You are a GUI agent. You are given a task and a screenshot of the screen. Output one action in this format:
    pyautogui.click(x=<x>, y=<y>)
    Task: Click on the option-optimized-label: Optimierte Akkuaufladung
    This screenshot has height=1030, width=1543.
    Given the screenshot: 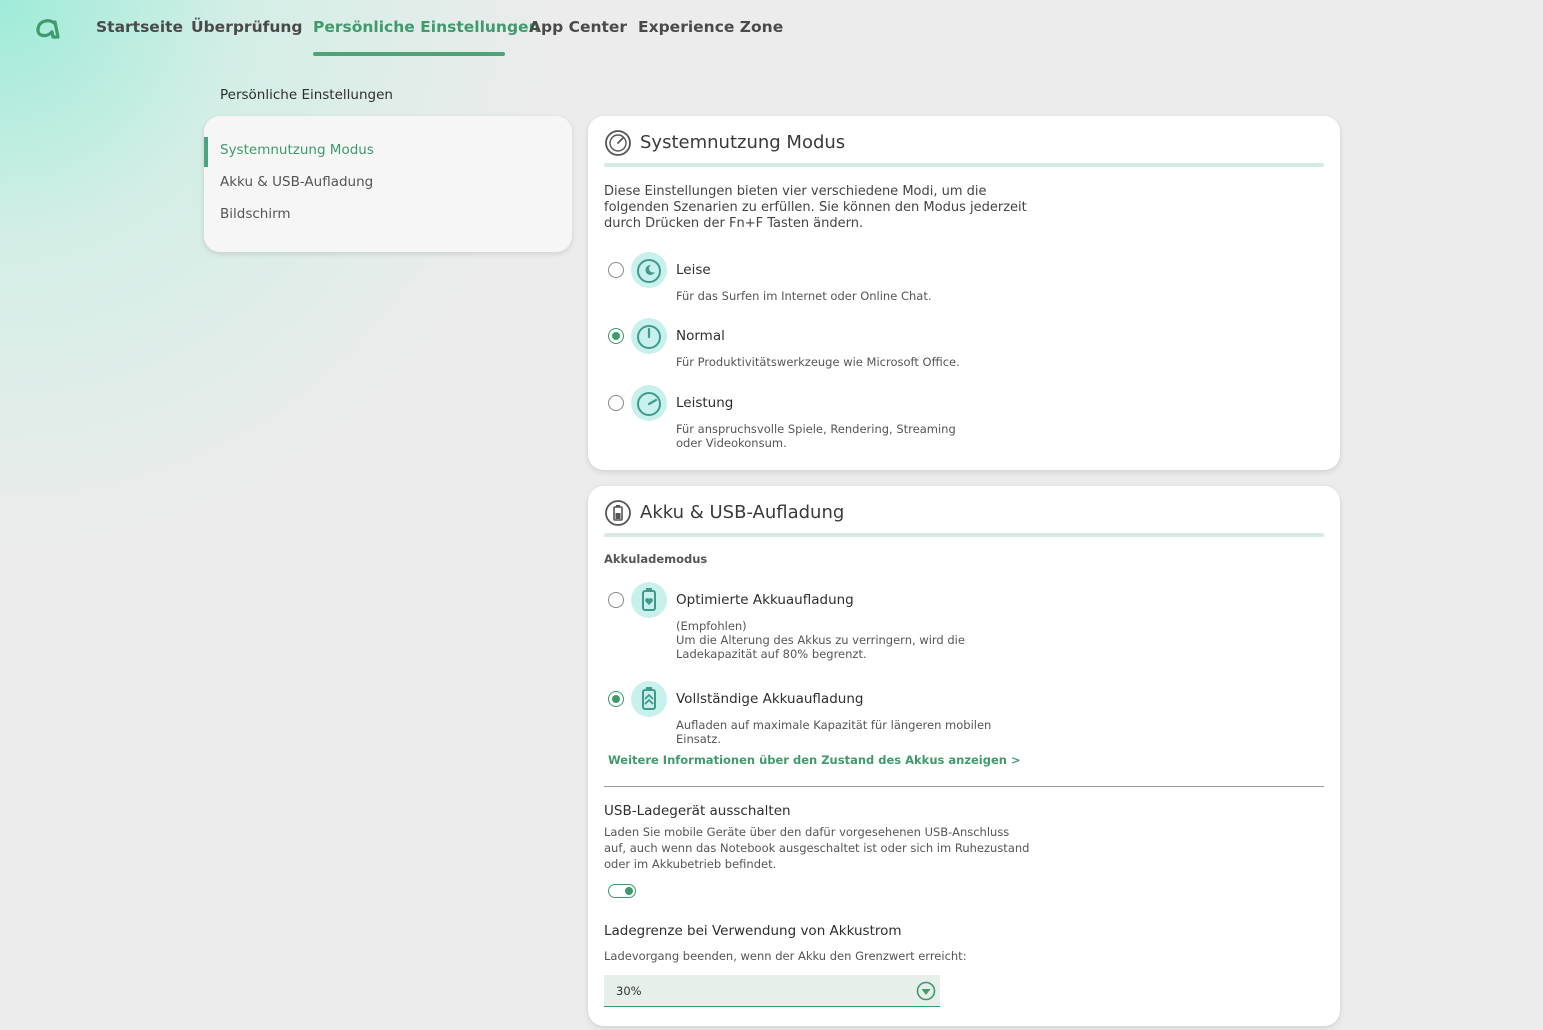 What is the action you would take?
    pyautogui.click(x=765, y=600)
    